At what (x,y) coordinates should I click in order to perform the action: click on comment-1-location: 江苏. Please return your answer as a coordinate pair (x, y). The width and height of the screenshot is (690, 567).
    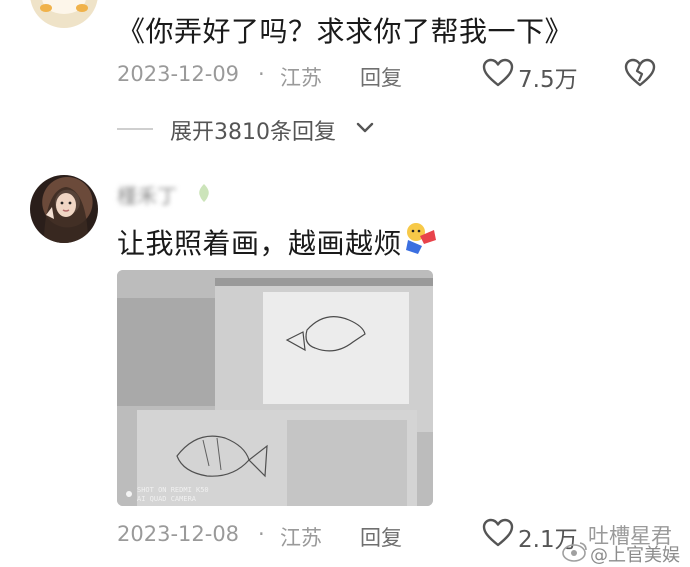
    Looking at the image, I should click on (301, 78).